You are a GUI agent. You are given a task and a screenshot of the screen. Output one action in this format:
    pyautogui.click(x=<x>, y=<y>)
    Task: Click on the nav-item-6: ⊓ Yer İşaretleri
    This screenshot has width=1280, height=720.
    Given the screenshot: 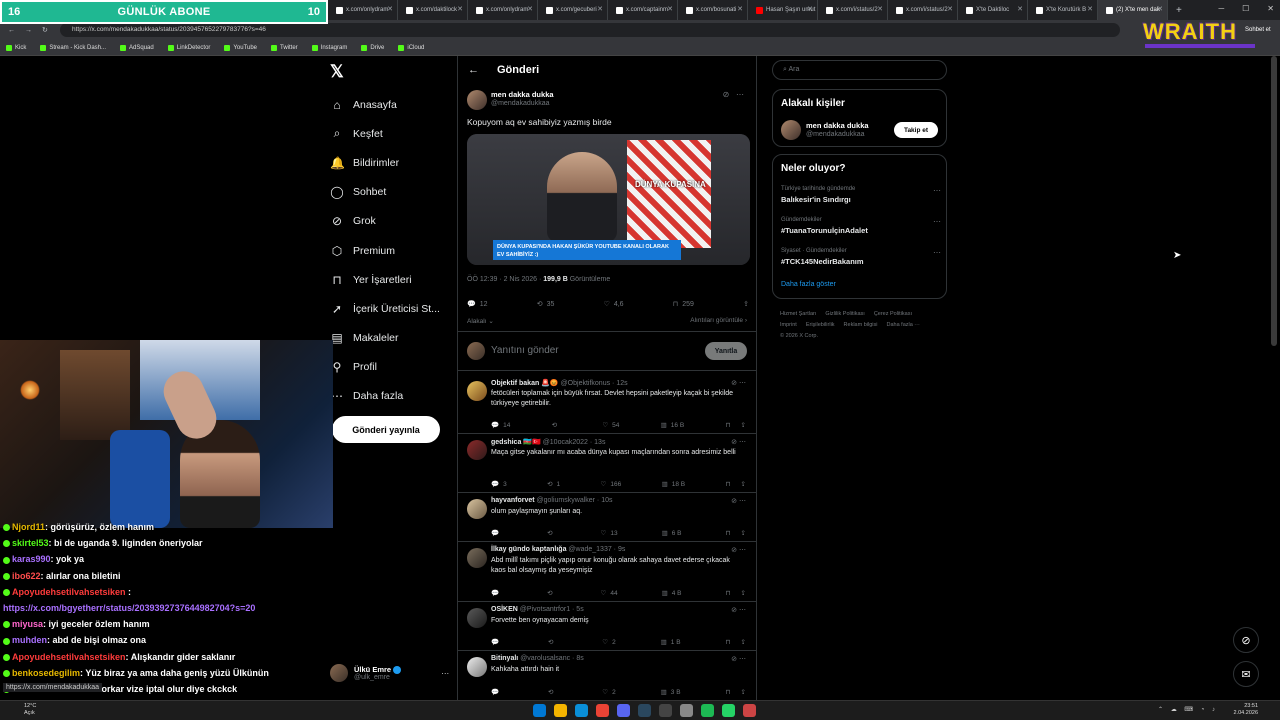 What is the action you would take?
    pyautogui.click(x=395, y=279)
    